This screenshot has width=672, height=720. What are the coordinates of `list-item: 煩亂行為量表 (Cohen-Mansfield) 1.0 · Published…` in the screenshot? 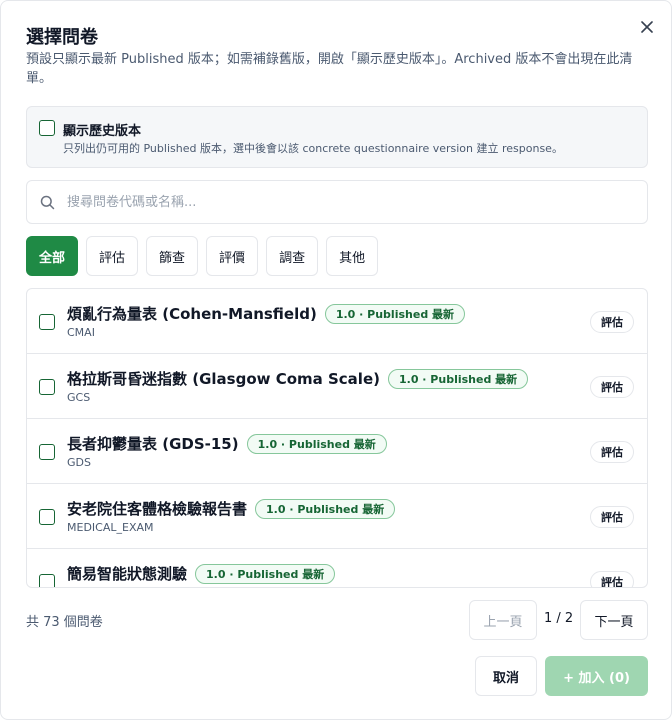 It's located at (337, 321).